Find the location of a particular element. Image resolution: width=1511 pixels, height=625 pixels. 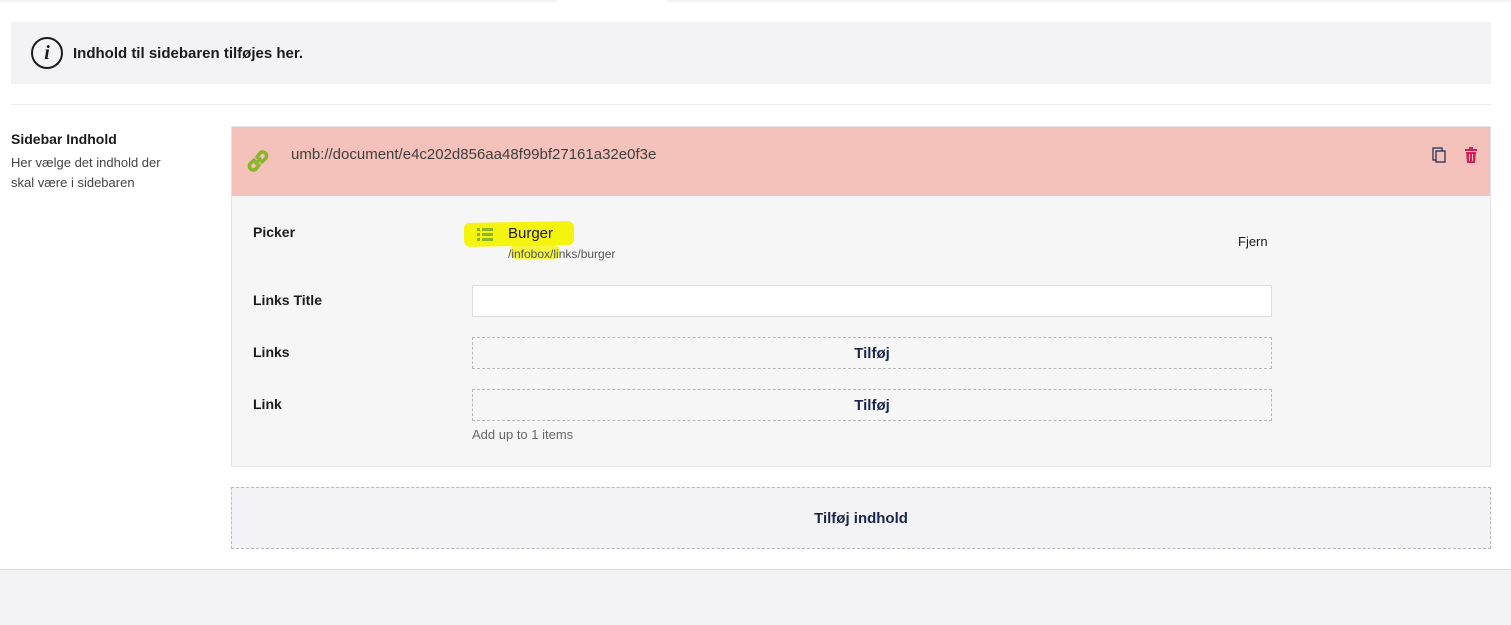

link-hint: Add up to 1 items is located at coordinates (523, 434).